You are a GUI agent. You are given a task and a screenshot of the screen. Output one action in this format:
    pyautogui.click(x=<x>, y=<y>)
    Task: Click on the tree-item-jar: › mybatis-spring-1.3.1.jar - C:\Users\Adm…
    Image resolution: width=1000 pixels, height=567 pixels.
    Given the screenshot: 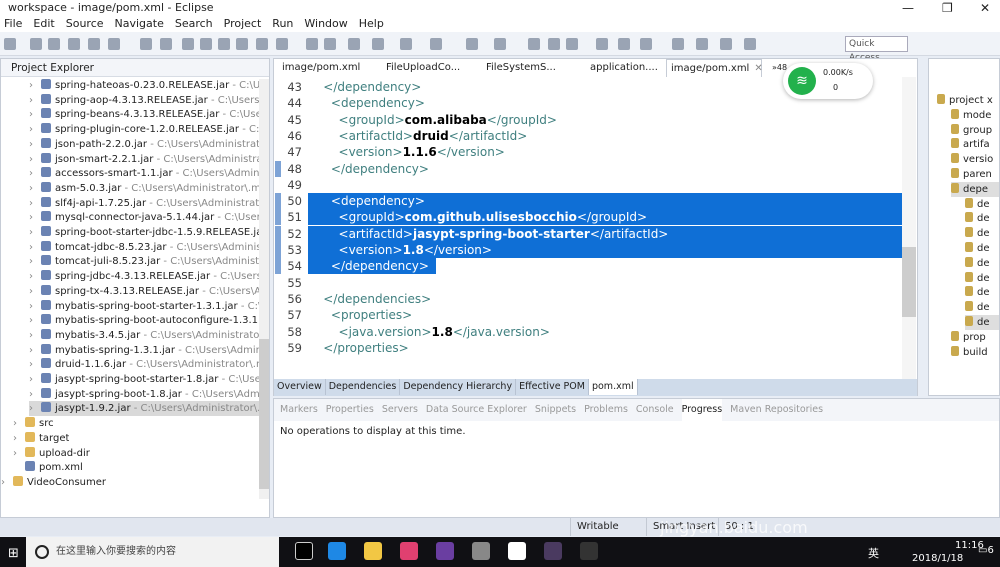 What is the action you would take?
    pyautogui.click(x=144, y=350)
    